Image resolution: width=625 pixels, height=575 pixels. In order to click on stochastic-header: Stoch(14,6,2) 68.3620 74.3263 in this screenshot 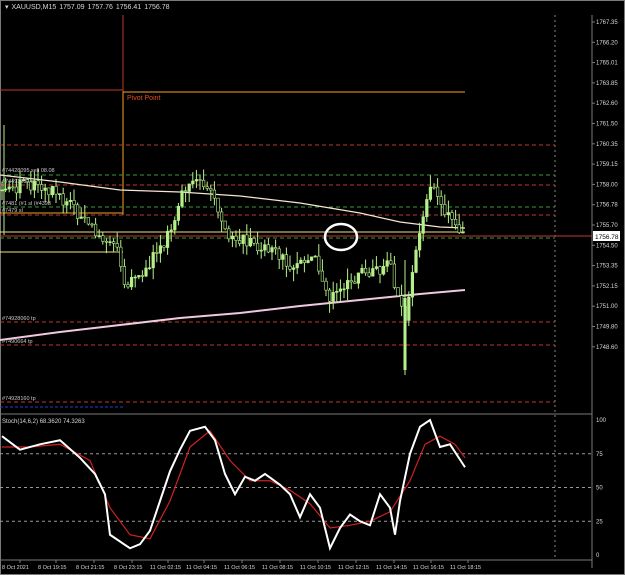, I will do `click(43, 422)`.